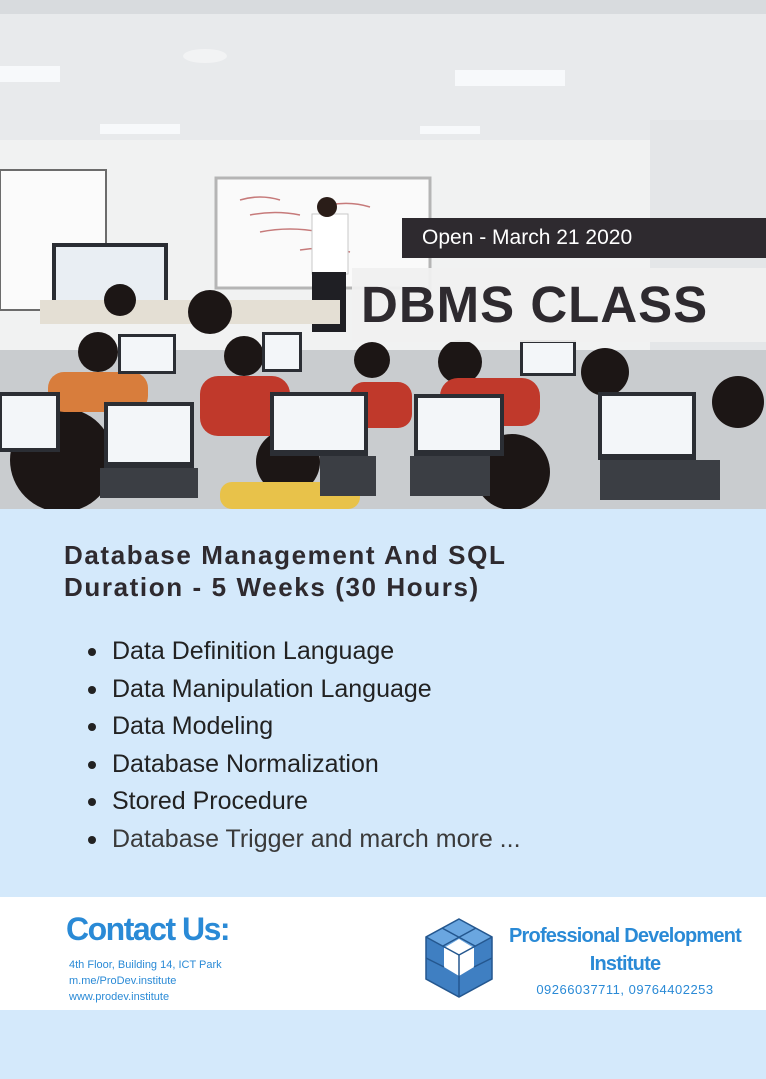 The height and width of the screenshot is (1079, 766). What do you see at coordinates (625, 936) in the screenshot?
I see `organization-name-line1: Professional Development` at bounding box center [625, 936].